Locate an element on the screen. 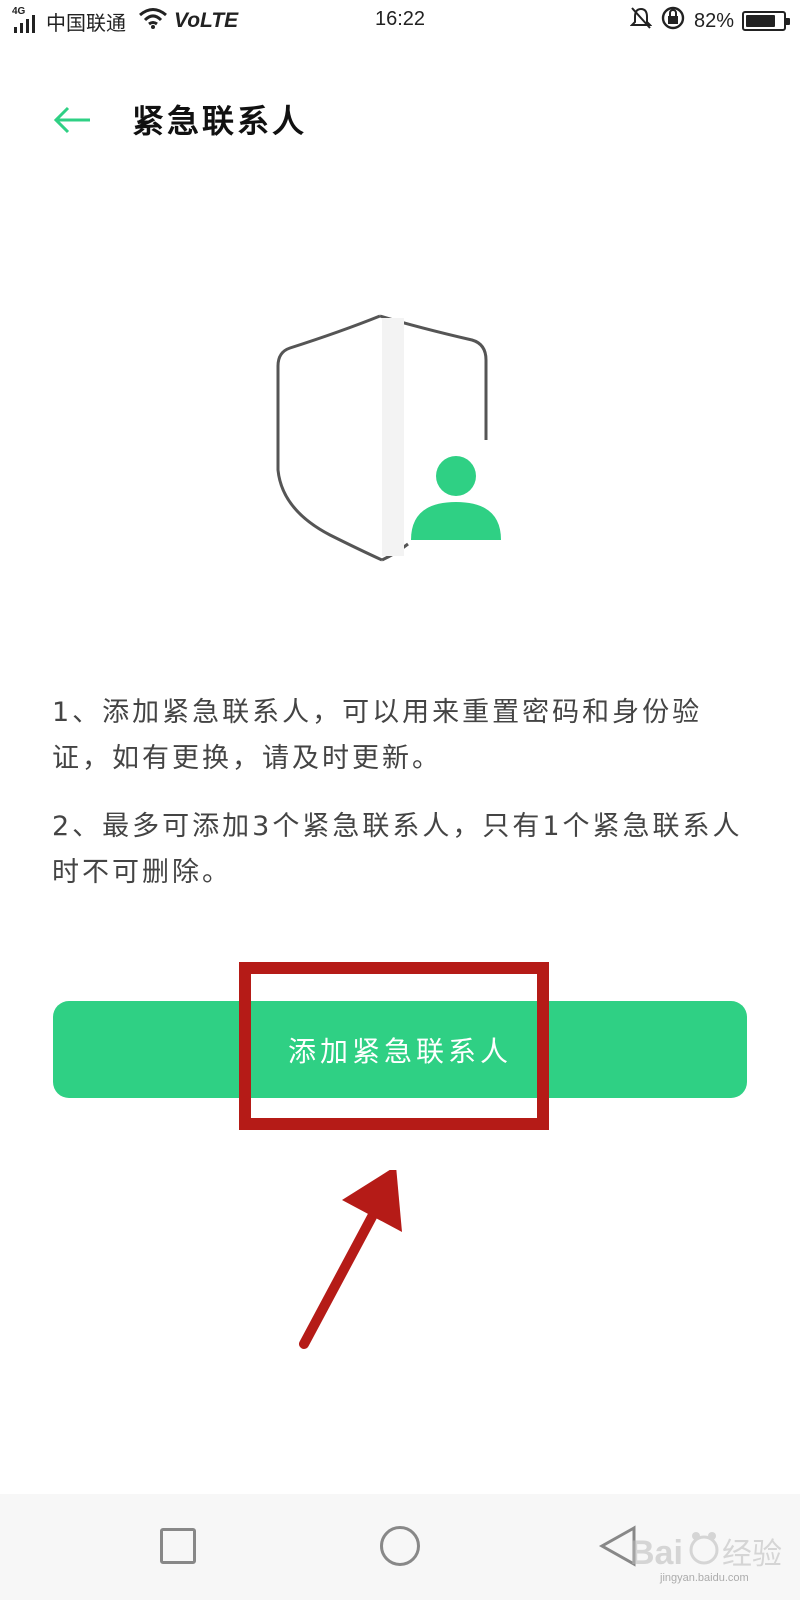  nav-home-button is located at coordinates (400, 1546).